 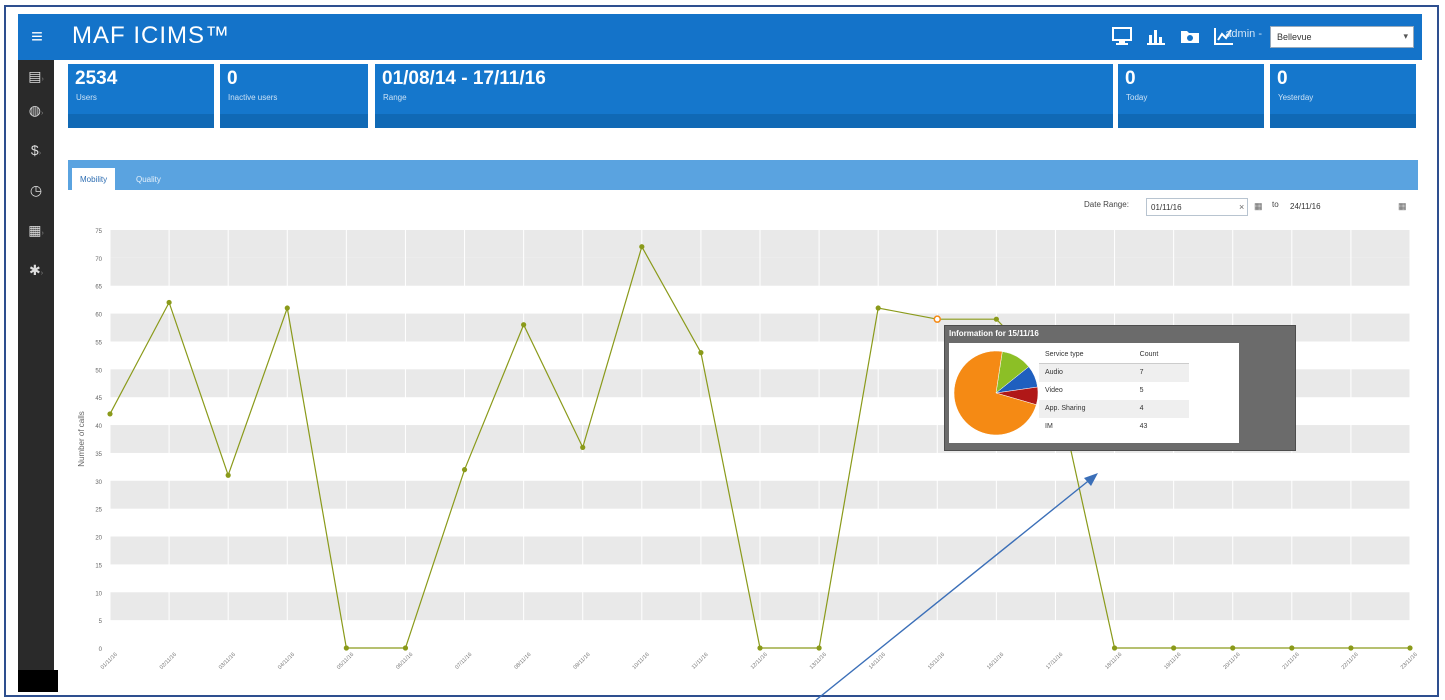 What do you see at coordinates (1122, 36) in the screenshot?
I see `monitor-icon` at bounding box center [1122, 36].